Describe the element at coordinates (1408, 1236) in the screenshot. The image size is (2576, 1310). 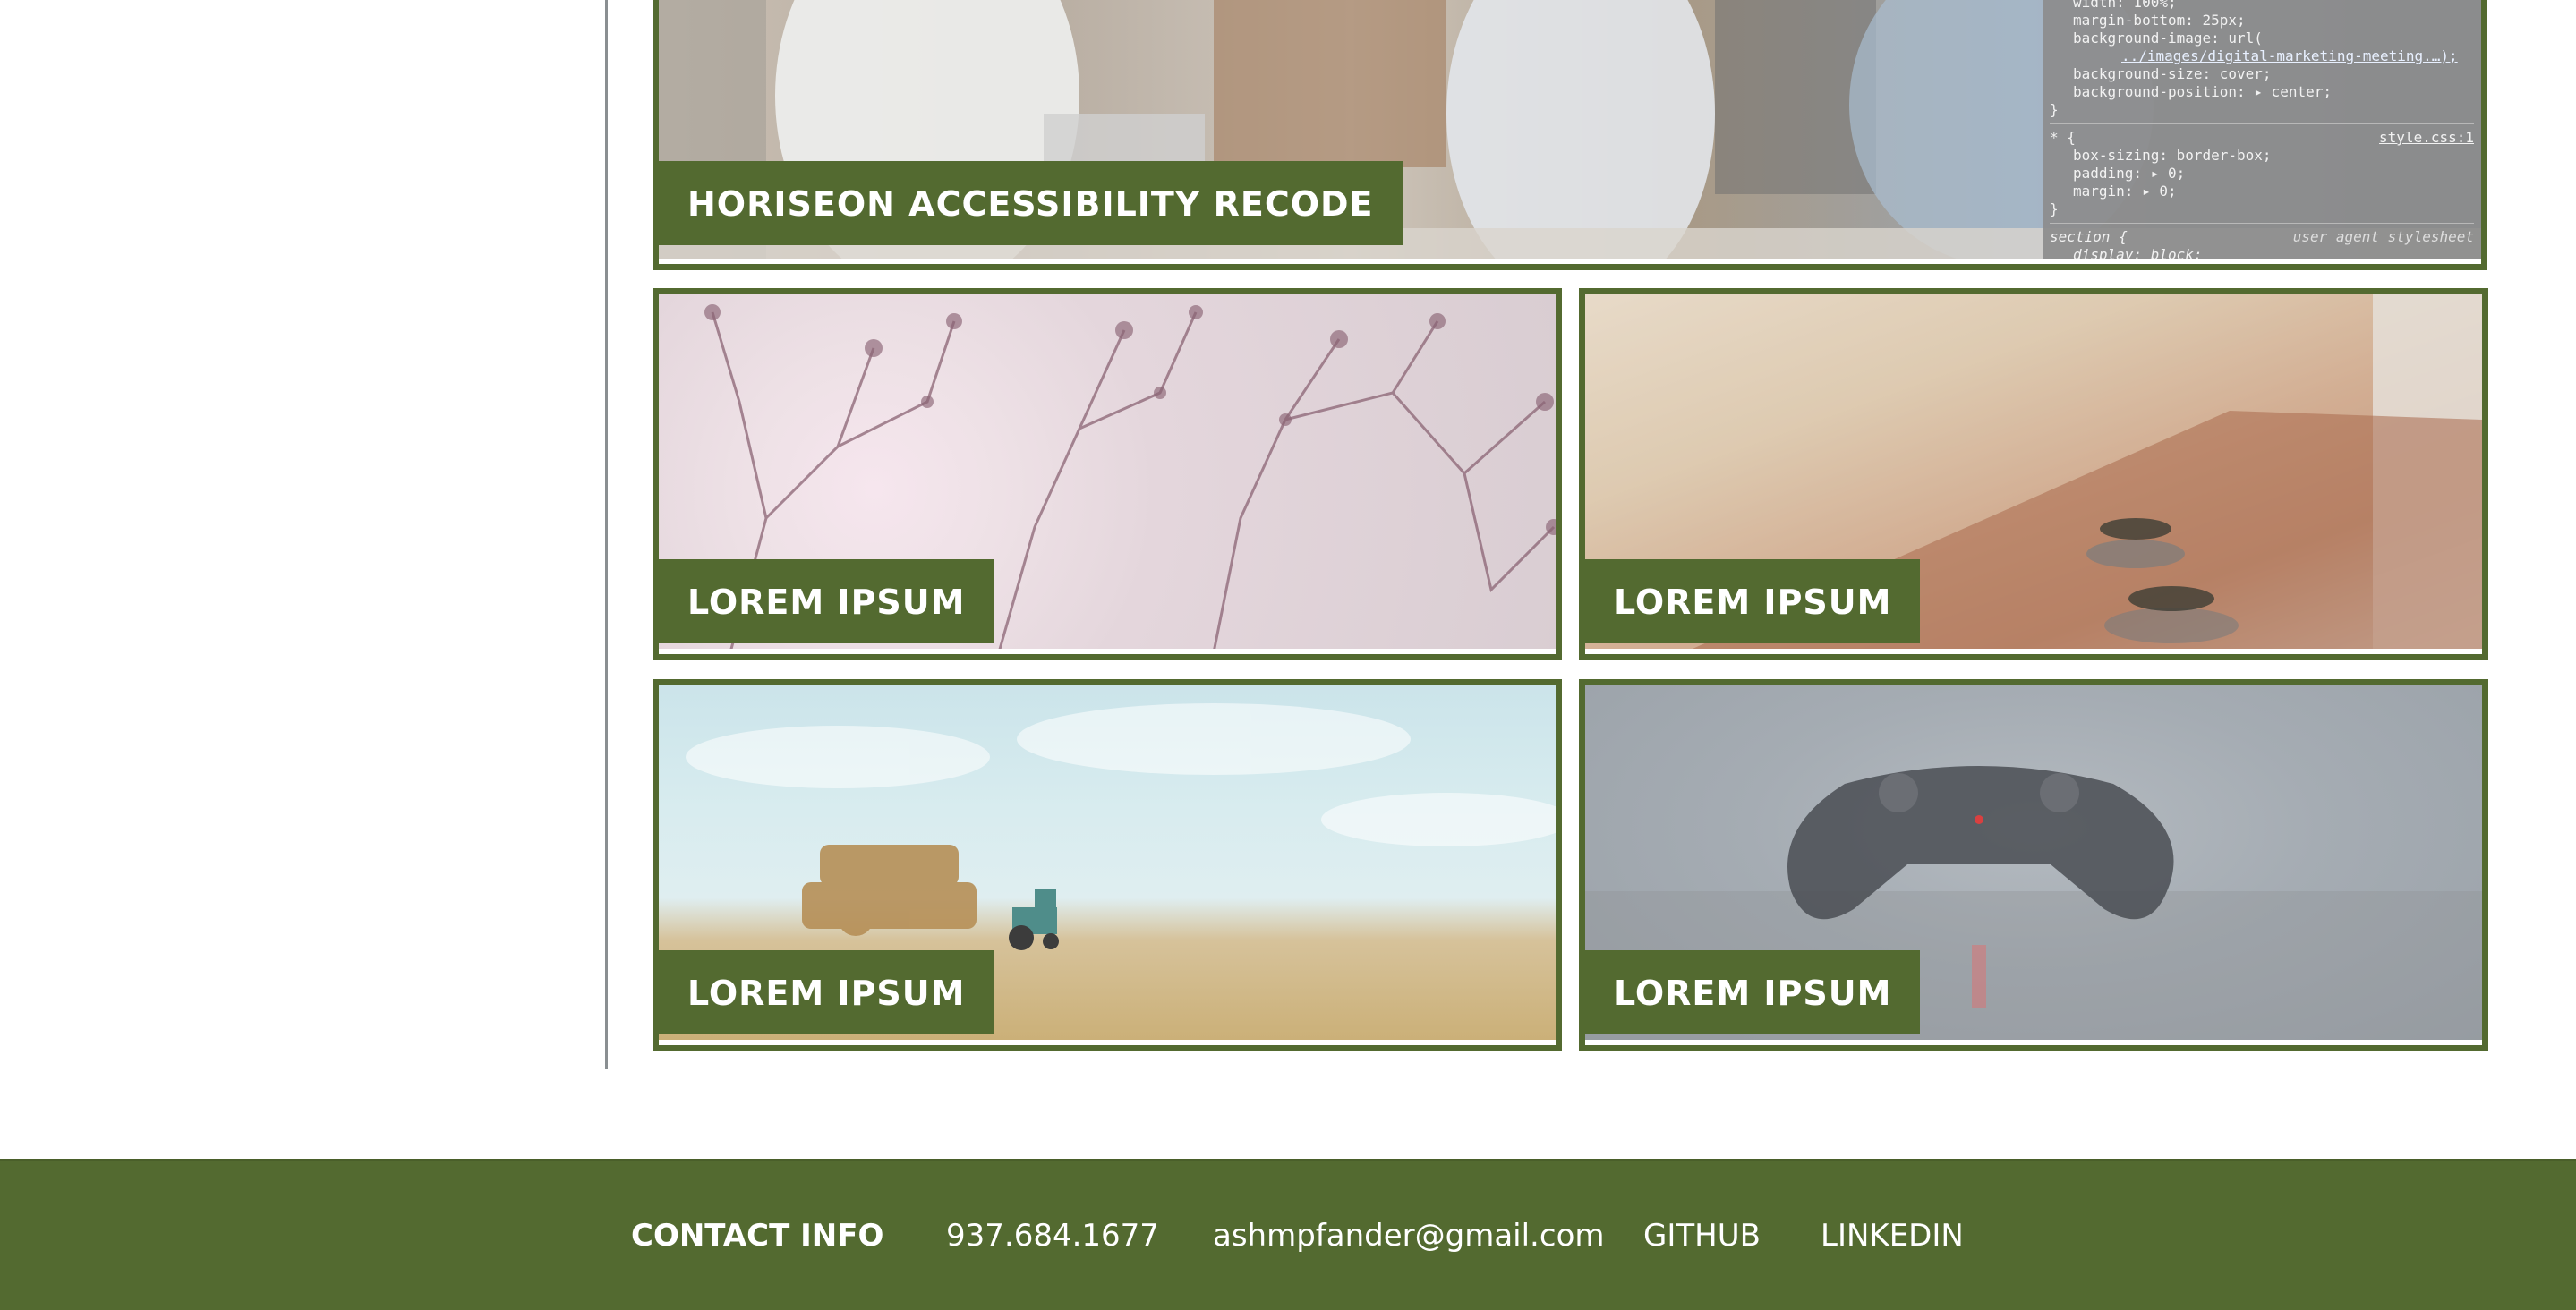
I see `email-link: ashmpfander@gmail.com` at that location.